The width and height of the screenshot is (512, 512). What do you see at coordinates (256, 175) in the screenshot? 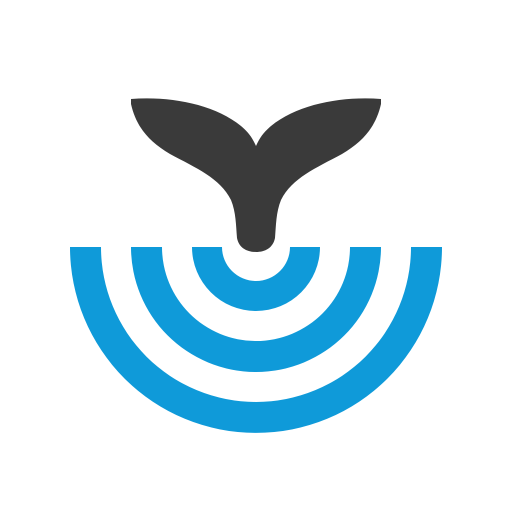
I see `whale-tail-shape` at bounding box center [256, 175].